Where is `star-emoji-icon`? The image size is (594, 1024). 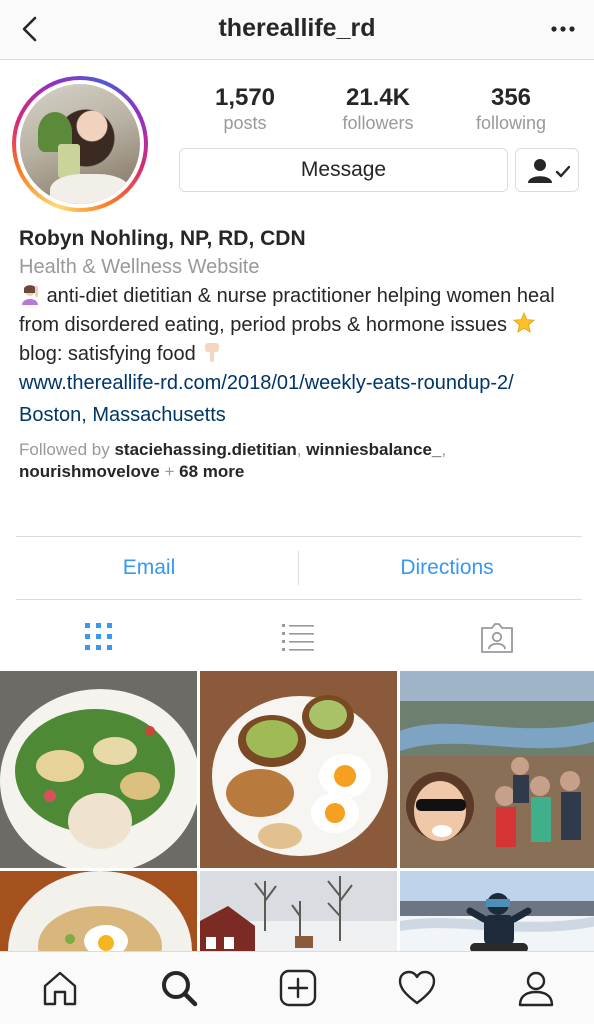 star-emoji-icon is located at coordinates (523, 322).